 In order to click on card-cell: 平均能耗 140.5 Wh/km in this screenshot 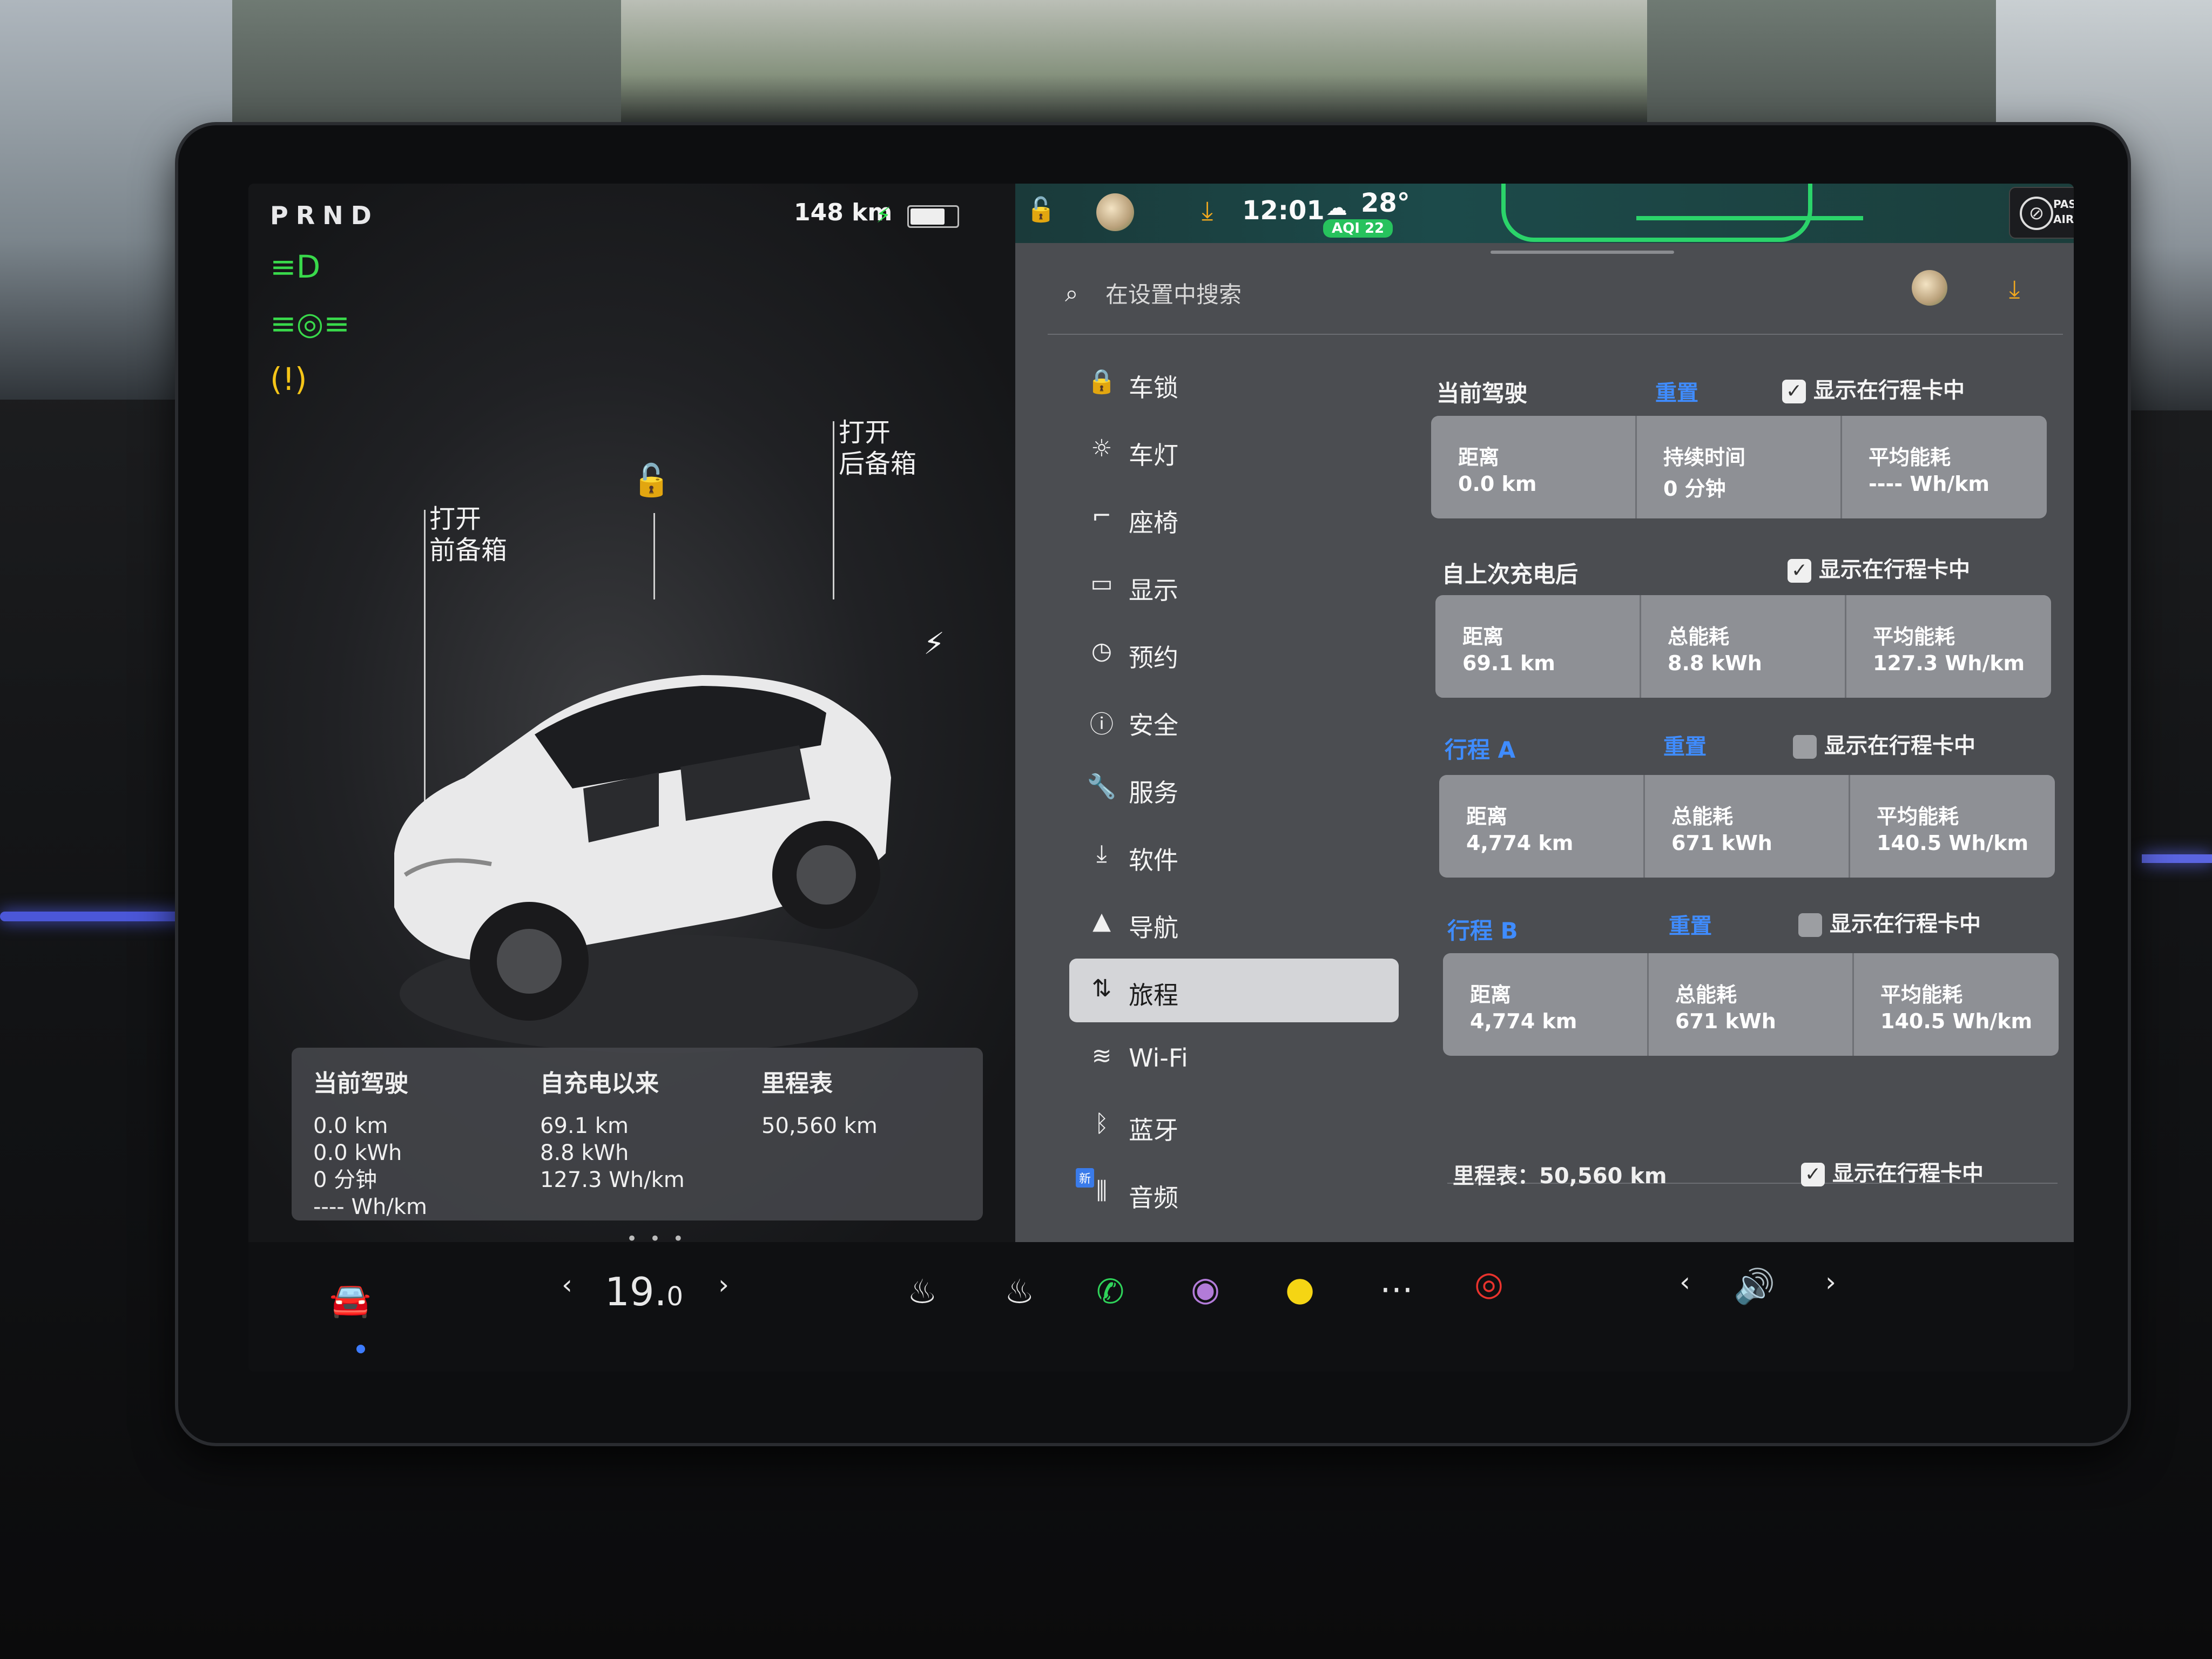, I will do `click(1955, 1004)`.